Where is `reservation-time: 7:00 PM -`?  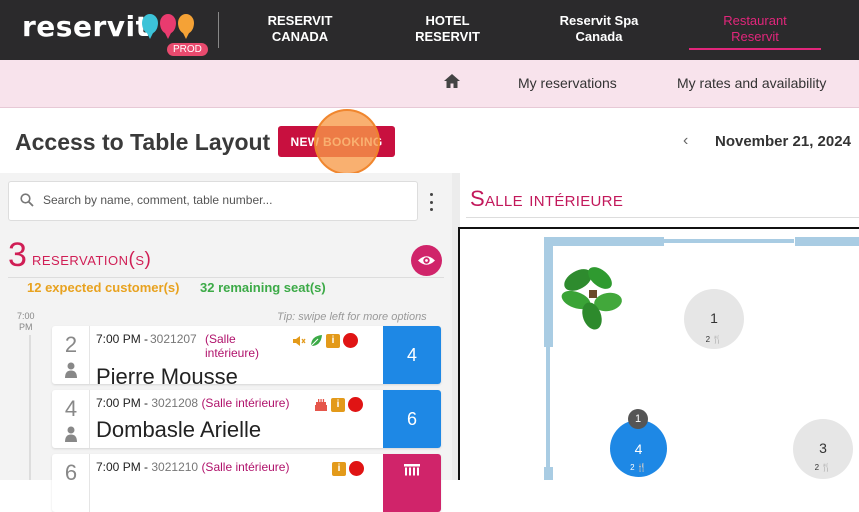
reservation-time: 7:00 PM - is located at coordinates (122, 339).